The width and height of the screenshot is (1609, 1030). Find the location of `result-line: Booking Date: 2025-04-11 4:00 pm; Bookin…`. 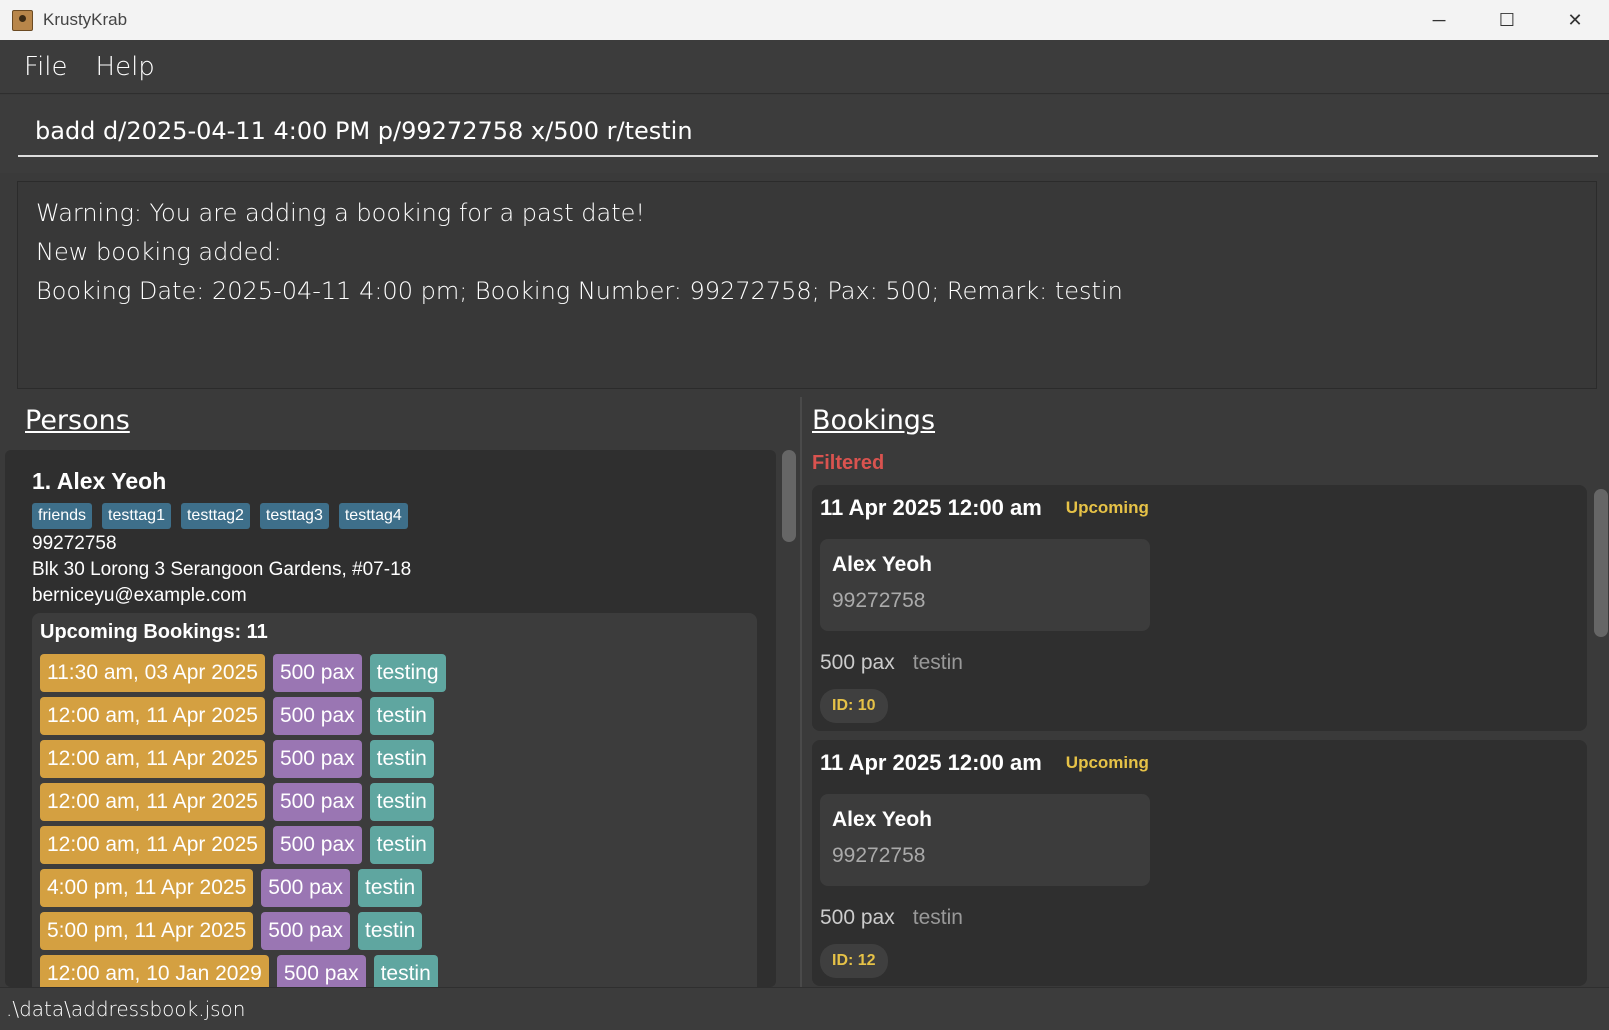

result-line: Booking Date: 2025-04-11 4:00 pm; Bookin… is located at coordinates (579, 291).